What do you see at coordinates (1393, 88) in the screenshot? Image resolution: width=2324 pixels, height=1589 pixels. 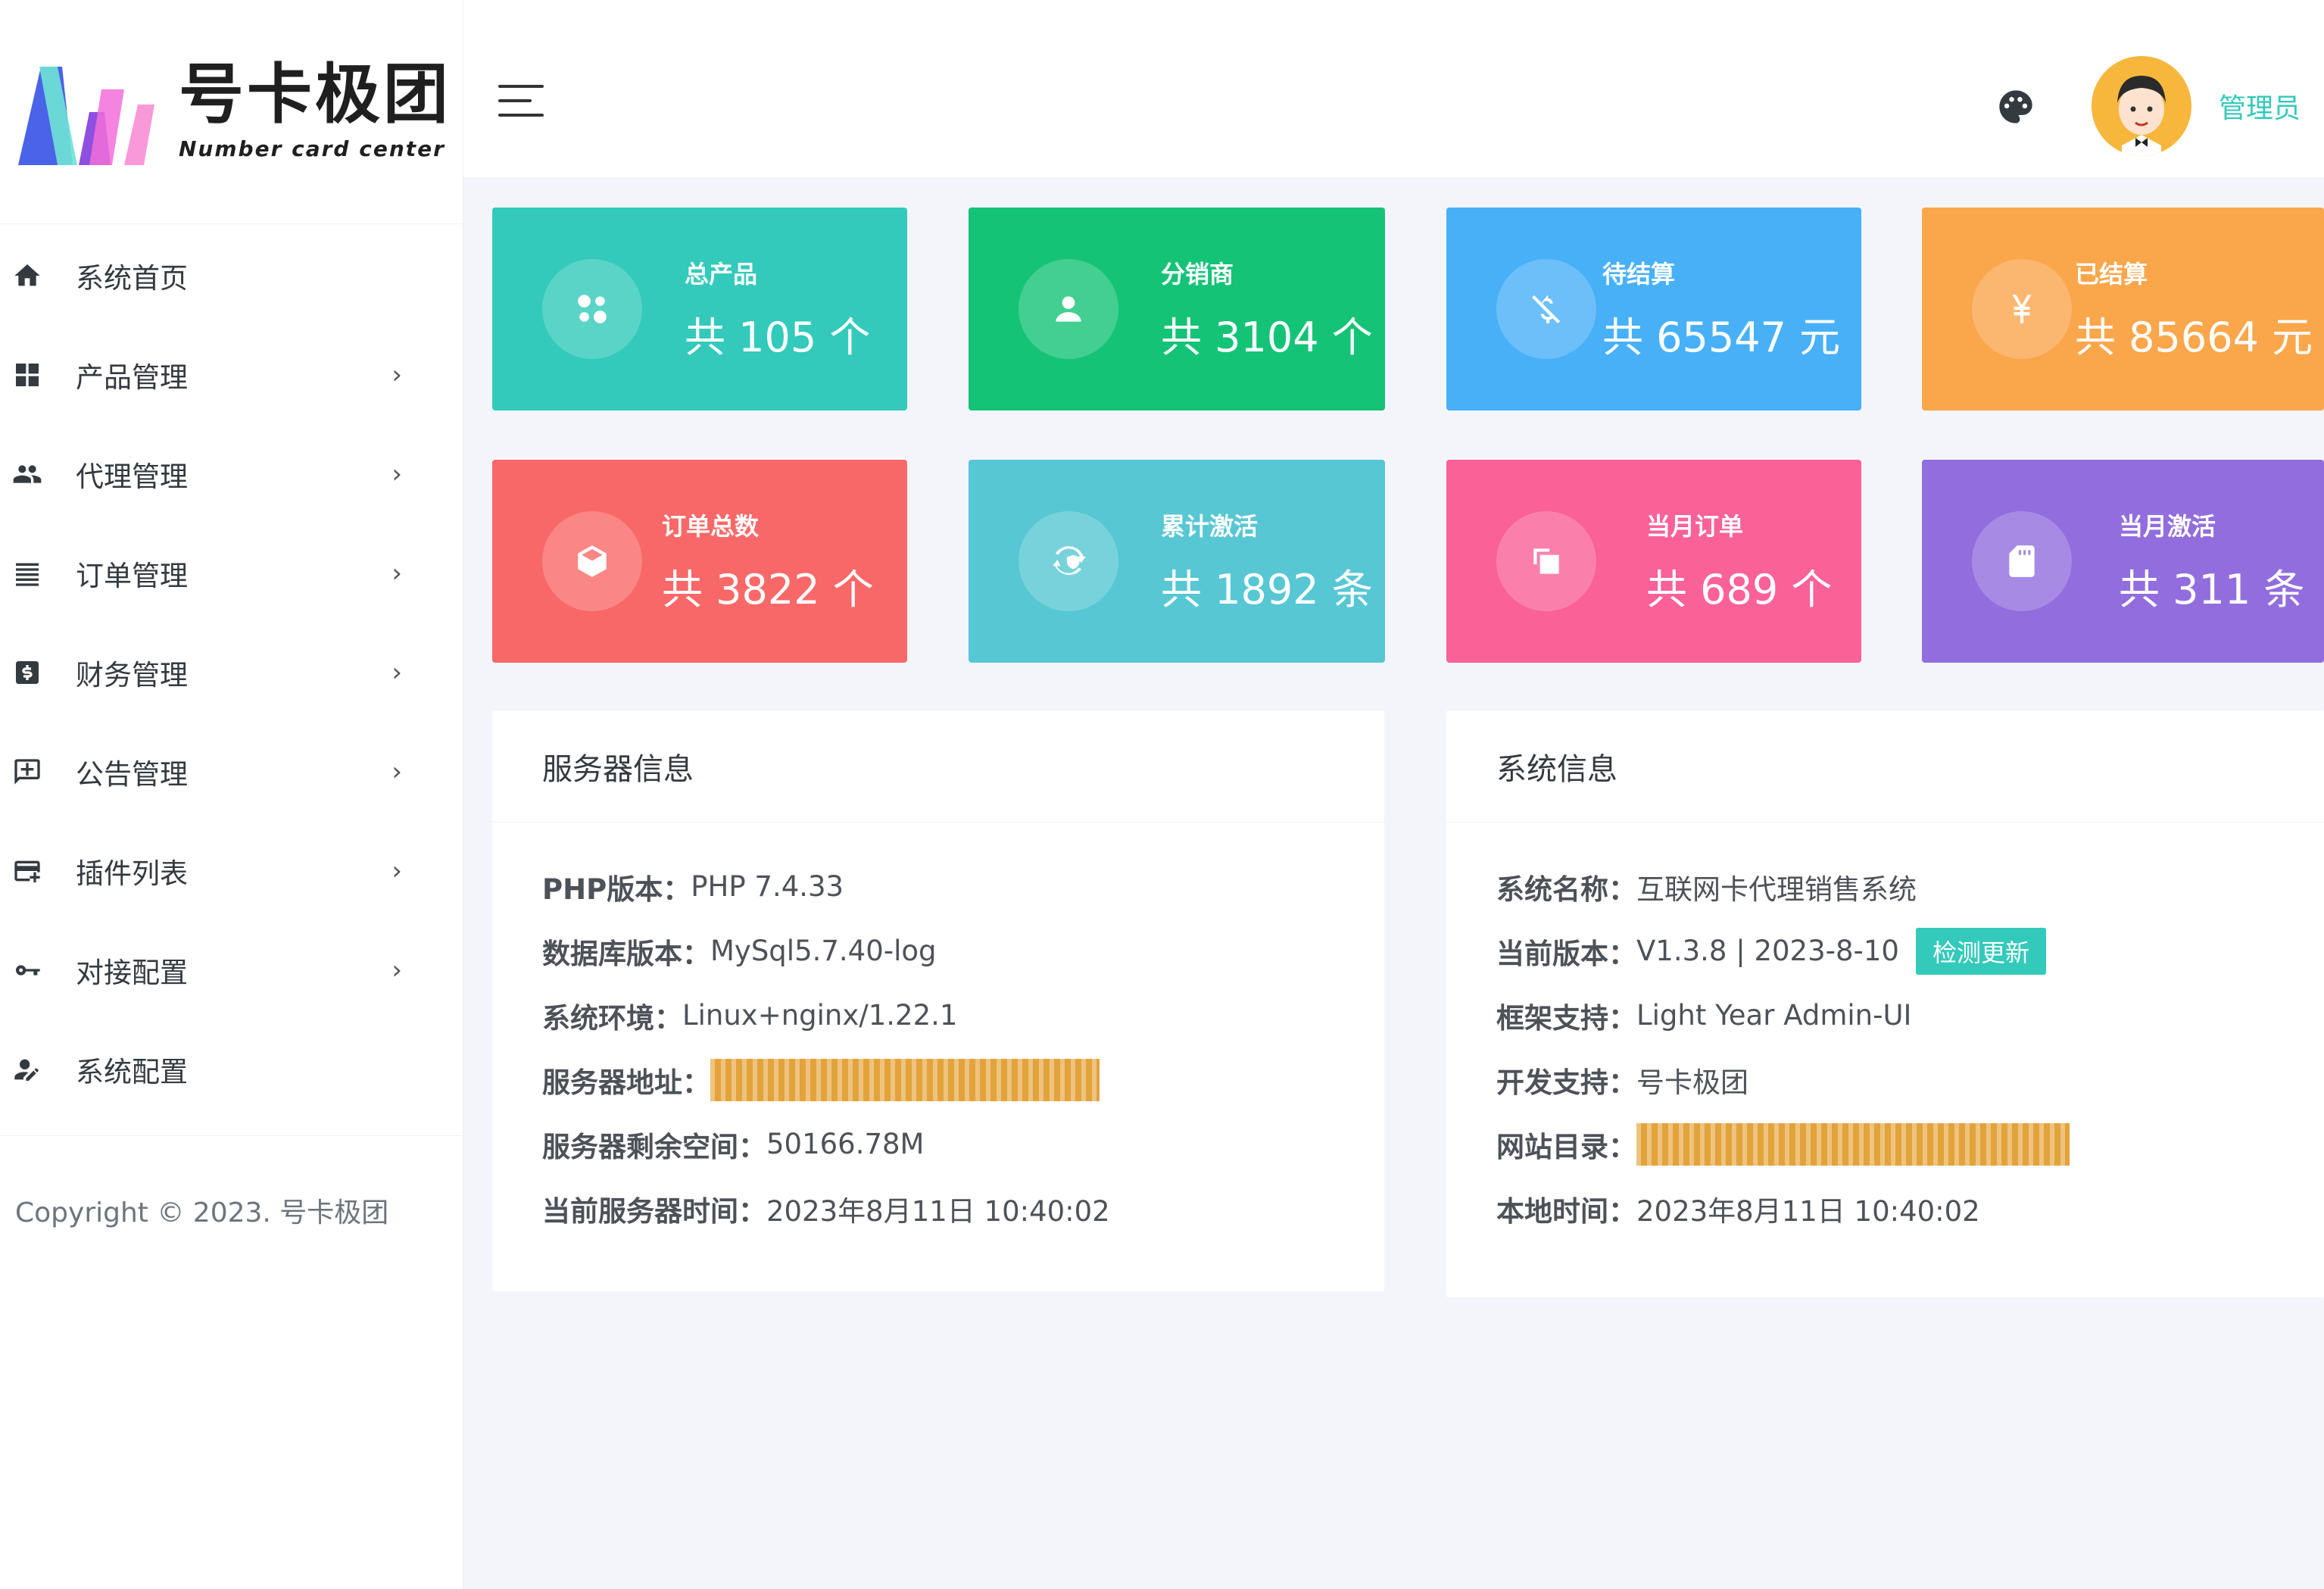 I see `top-header: 管理员` at bounding box center [1393, 88].